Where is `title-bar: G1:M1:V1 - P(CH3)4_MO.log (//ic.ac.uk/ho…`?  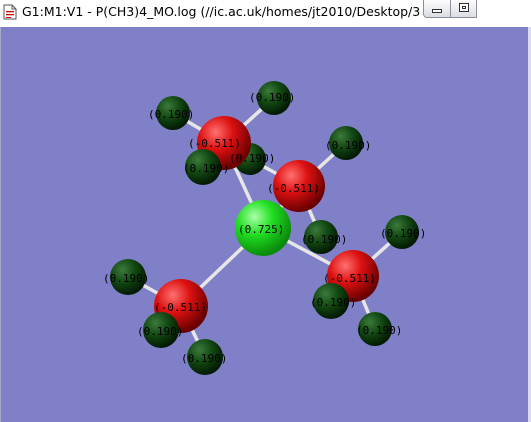 title-bar: G1:M1:V1 - P(CH3)4_MO.log (//ic.ac.uk/ho… is located at coordinates (265, 13).